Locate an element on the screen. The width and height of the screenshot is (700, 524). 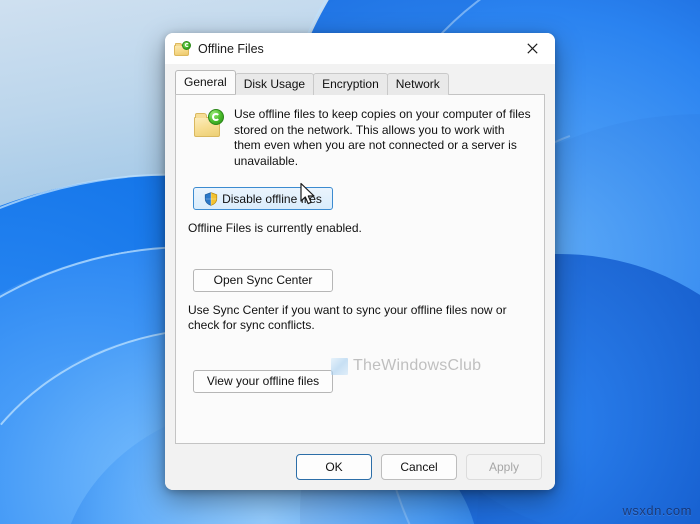
view-offline-files-button: View your offline files is located at coordinates (263, 381).